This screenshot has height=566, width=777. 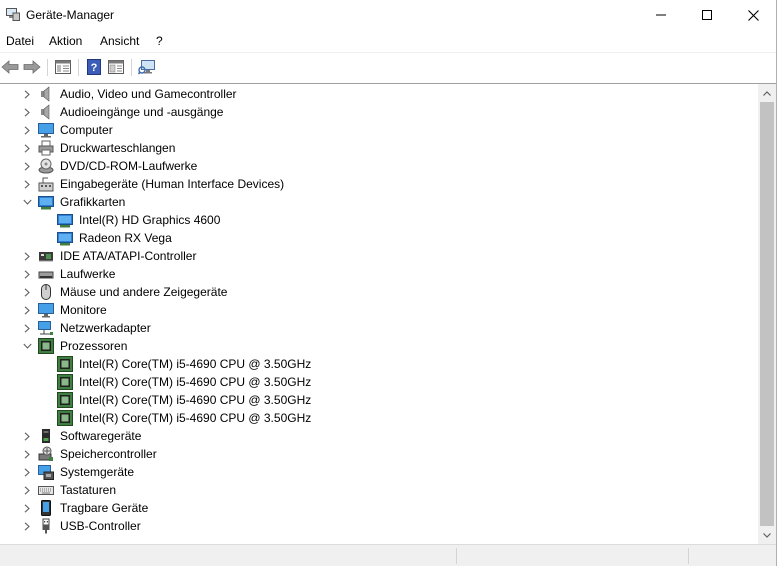 I want to click on close-button, so click(x=753, y=15).